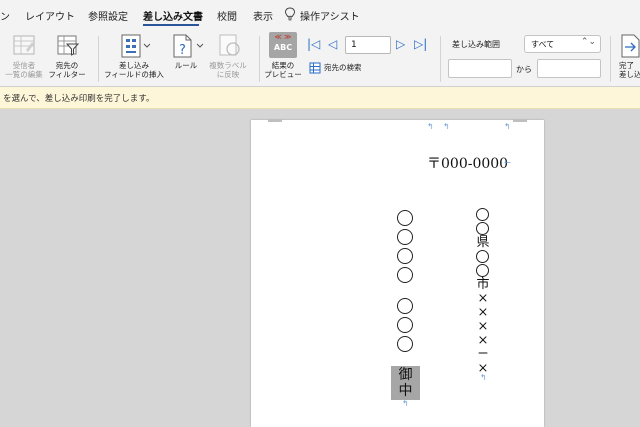 This screenshot has width=640, height=427. Describe the element at coordinates (588, 42) in the screenshot. I see `chevron-updown-icon: ⌃⌄` at that location.